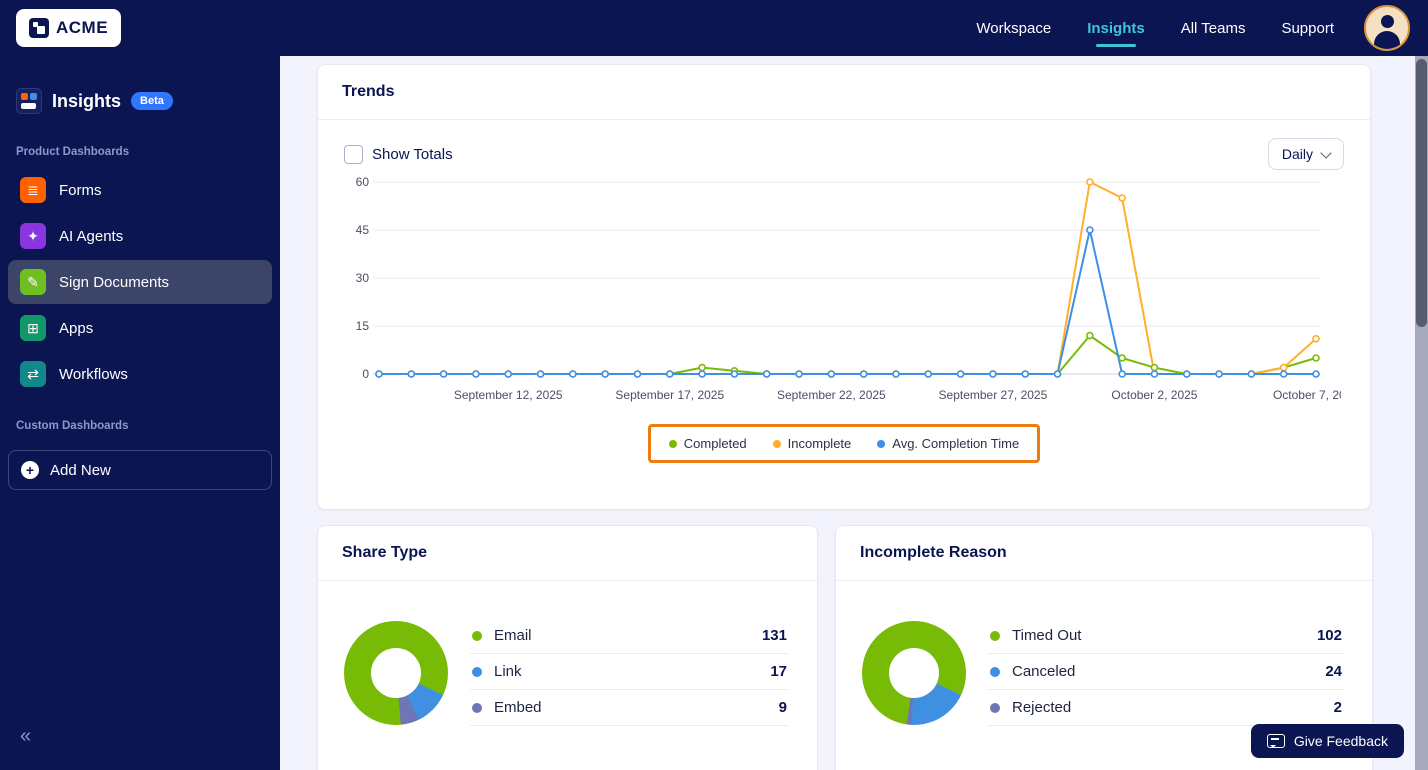 The image size is (1428, 770). What do you see at coordinates (353, 154) in the screenshot?
I see `show-totals-checkbox` at bounding box center [353, 154].